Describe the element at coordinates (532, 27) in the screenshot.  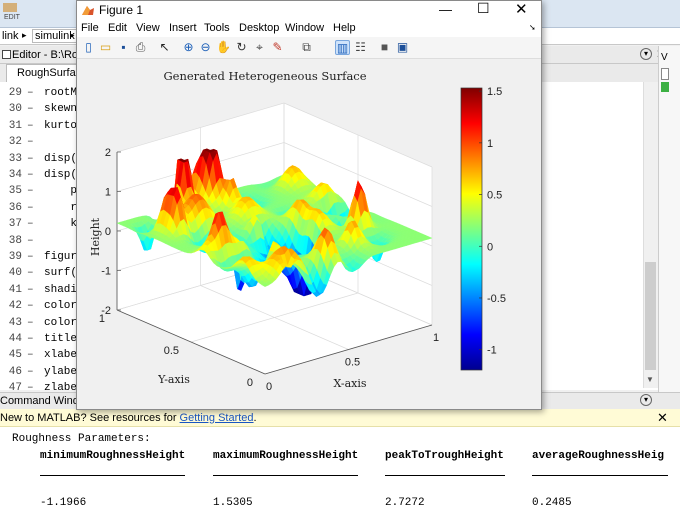
I see `dock-arrow-icon: ➘` at that location.